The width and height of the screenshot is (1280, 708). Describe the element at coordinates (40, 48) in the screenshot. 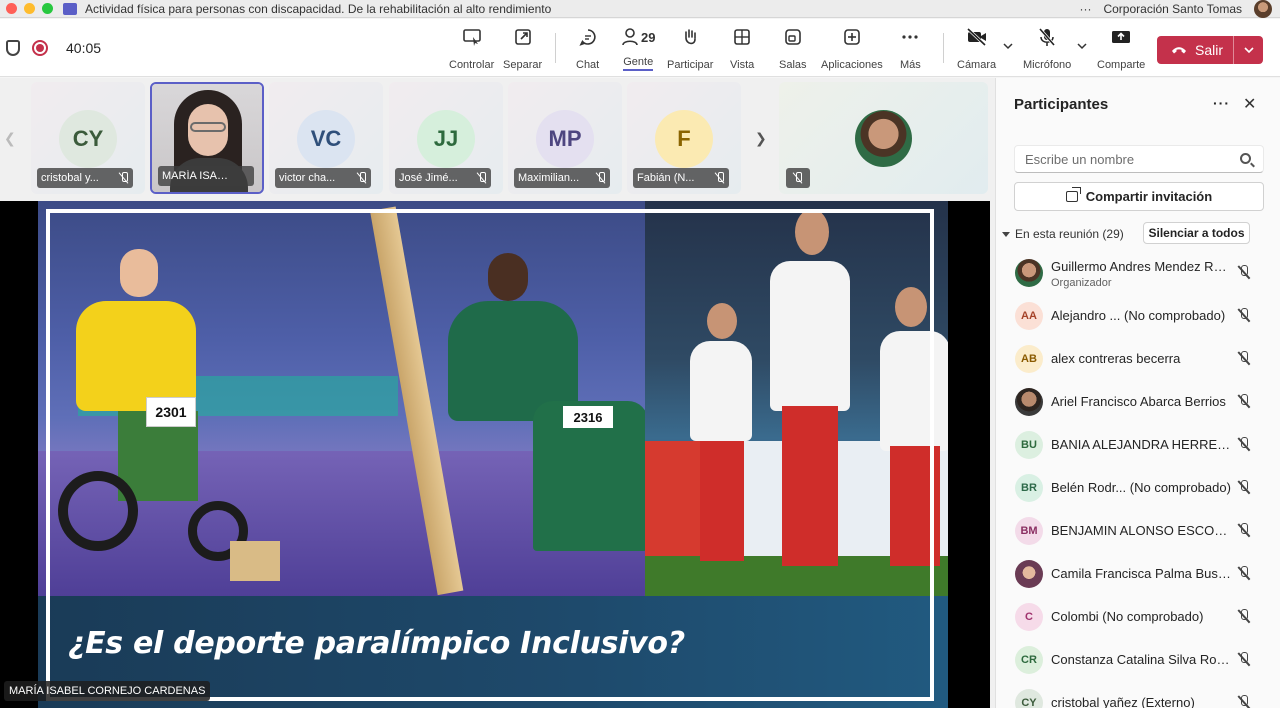

I see `recording-icon` at that location.